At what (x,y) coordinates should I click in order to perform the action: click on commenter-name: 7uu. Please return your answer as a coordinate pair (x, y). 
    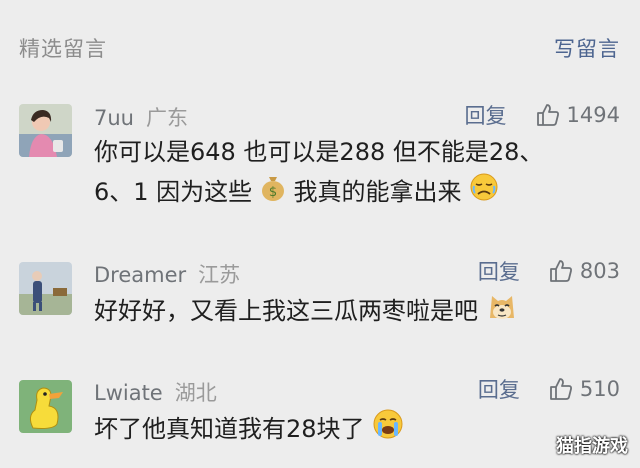
    Looking at the image, I should click on (114, 118).